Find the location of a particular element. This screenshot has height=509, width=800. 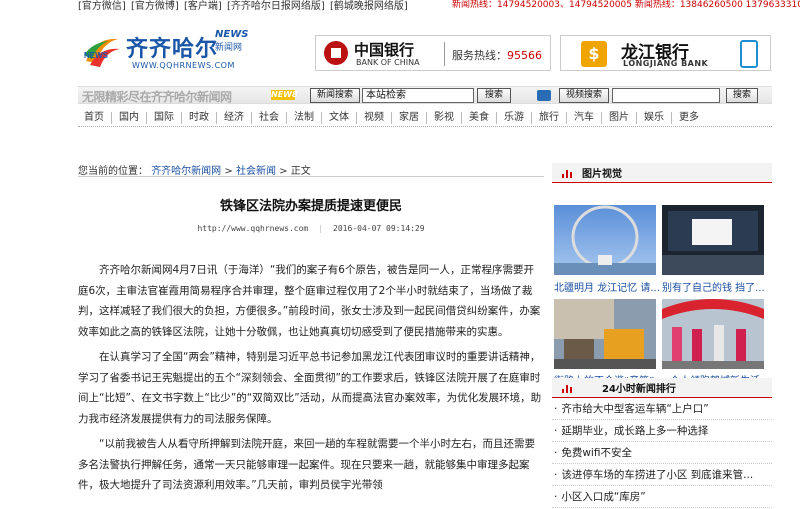

search-bar: 无限精彩尽在齐齐哈尔新闻网 NEW8 新闻搜索 本站检索 搜索 视频搜索 搜索 is located at coordinates (425, 95).